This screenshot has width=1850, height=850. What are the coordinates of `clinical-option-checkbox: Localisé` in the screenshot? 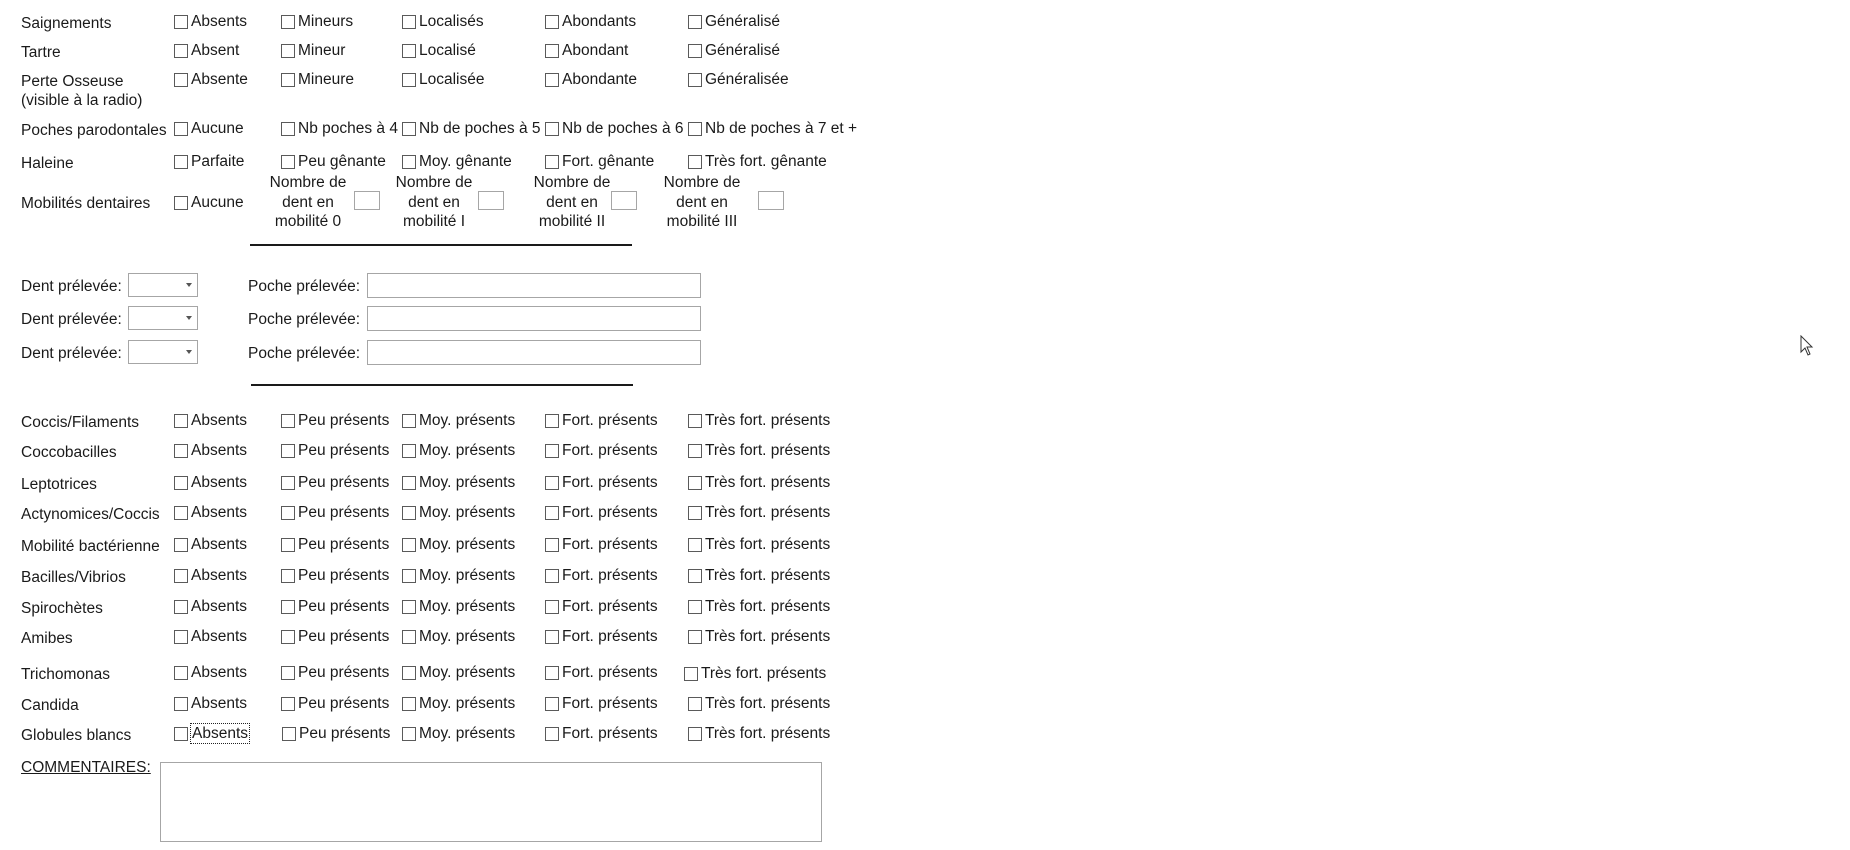 It's located at (439, 50).